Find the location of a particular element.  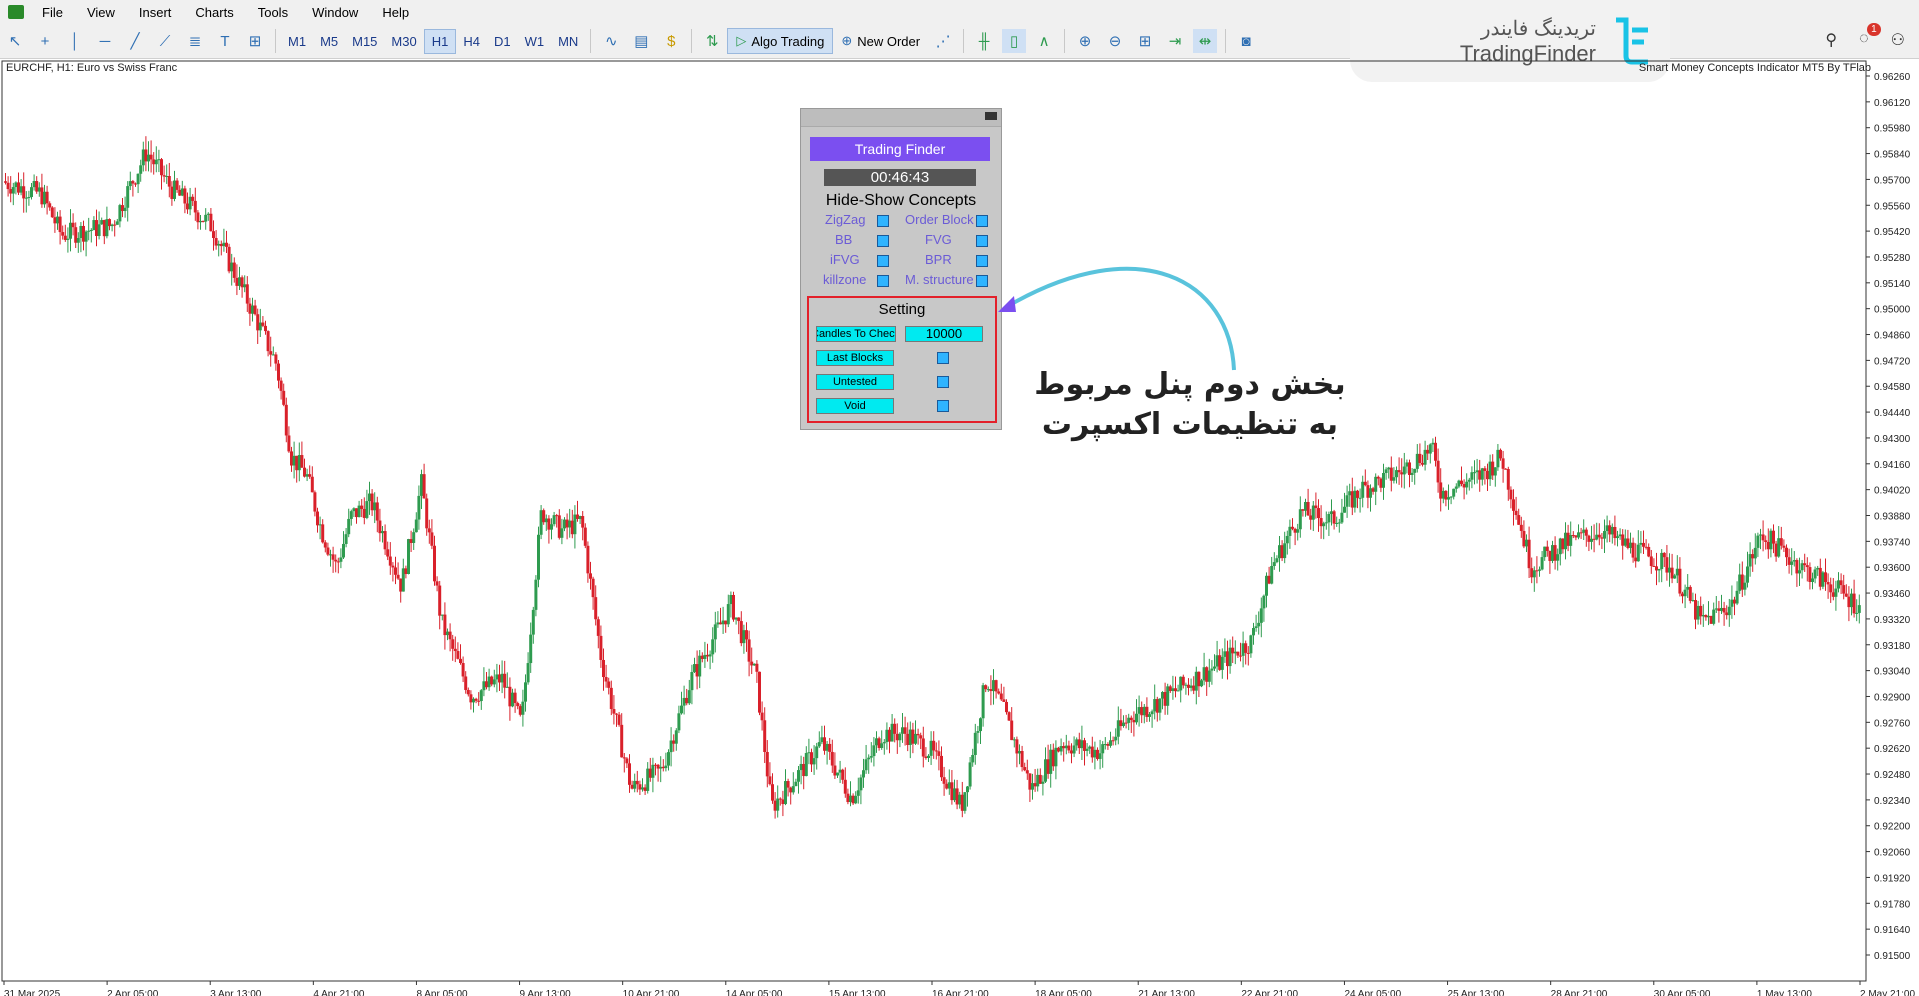

untested-checkbox is located at coordinates (943, 382).